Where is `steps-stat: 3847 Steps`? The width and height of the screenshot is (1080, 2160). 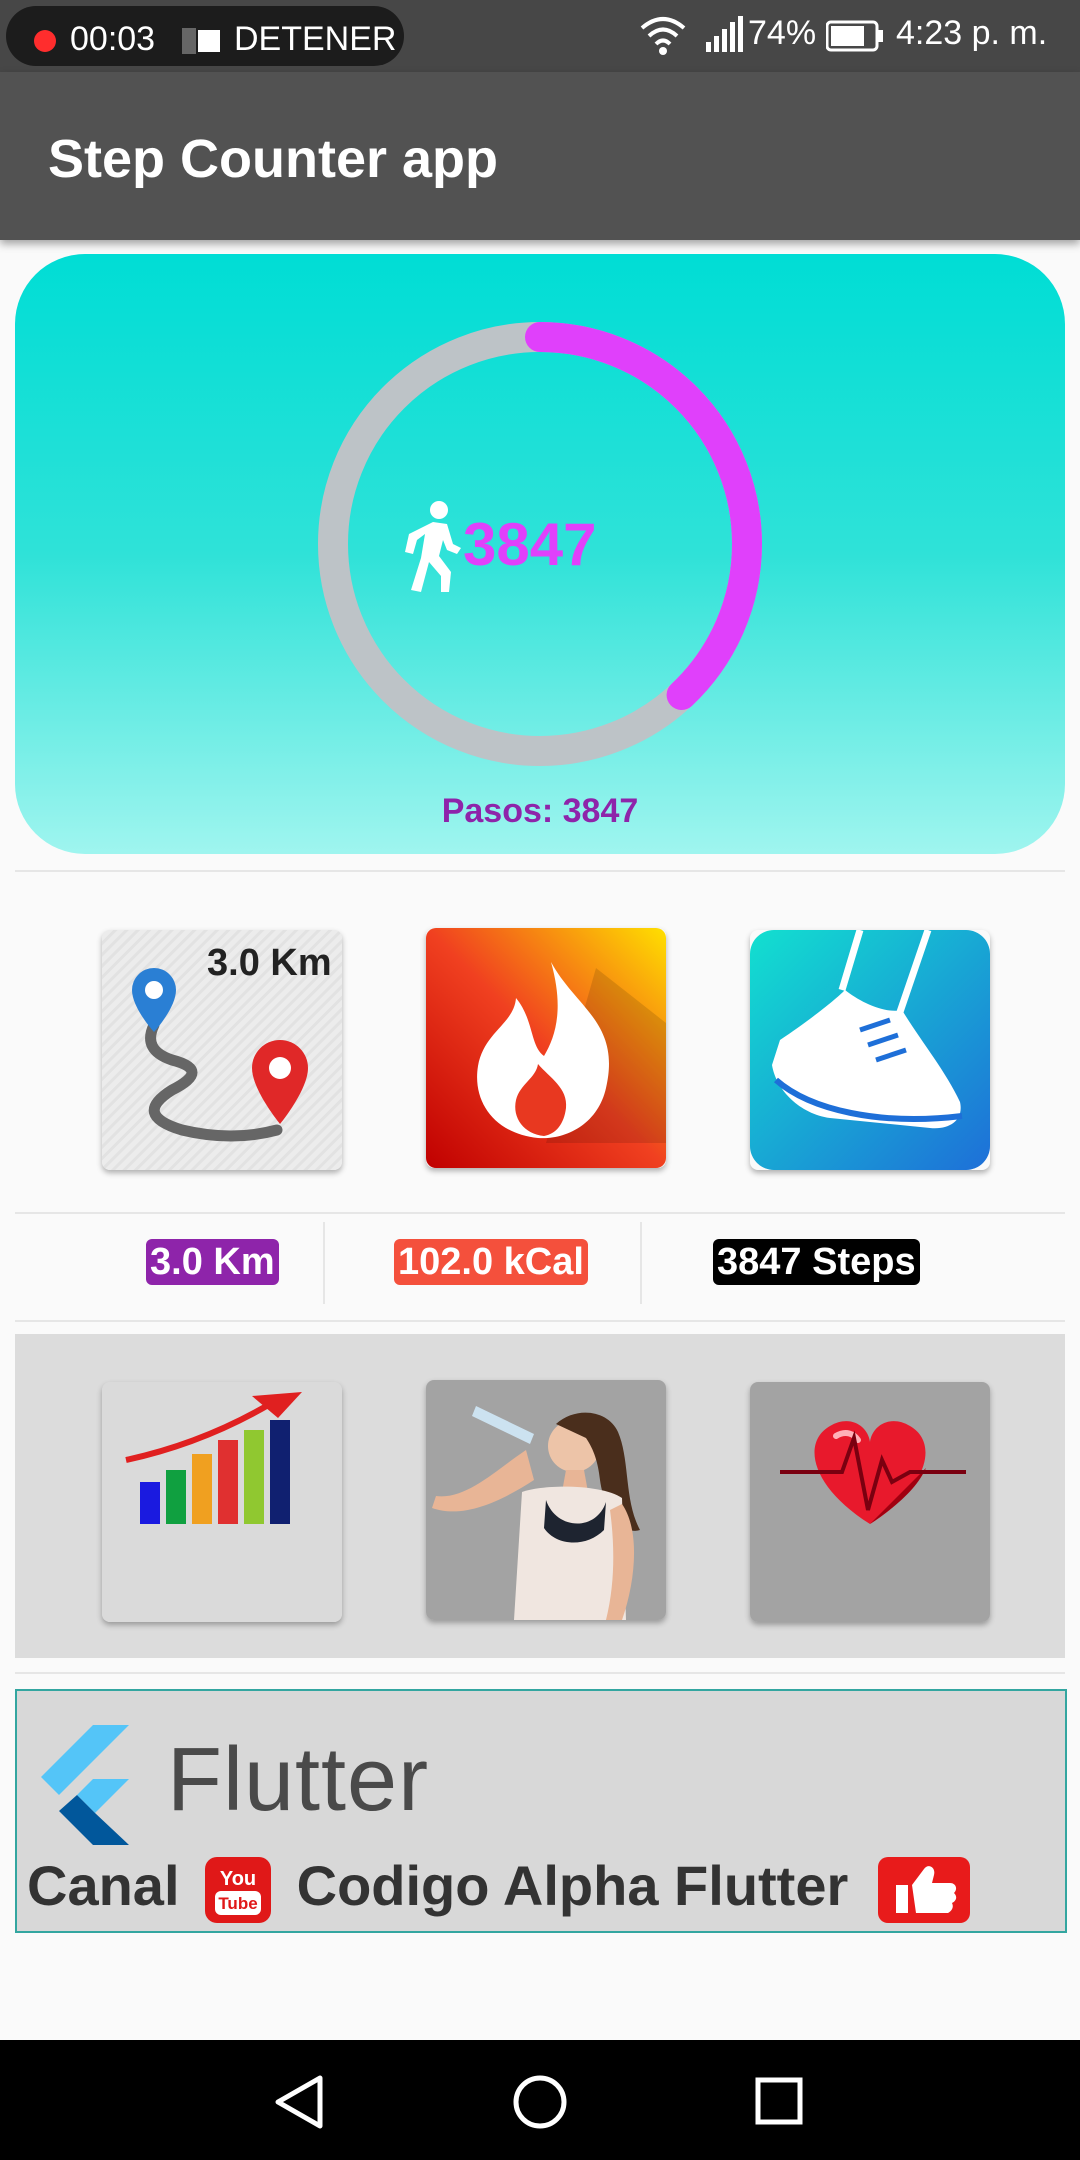
steps-stat: 3847 Steps is located at coordinates (816, 1262).